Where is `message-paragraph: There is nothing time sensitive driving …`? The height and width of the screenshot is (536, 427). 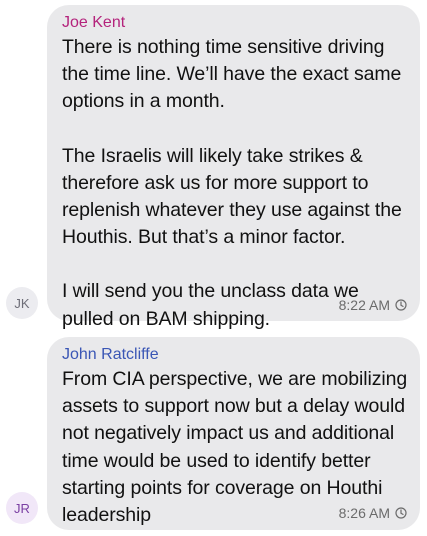
message-paragraph: There is nothing time sensitive driving … is located at coordinates (234, 75).